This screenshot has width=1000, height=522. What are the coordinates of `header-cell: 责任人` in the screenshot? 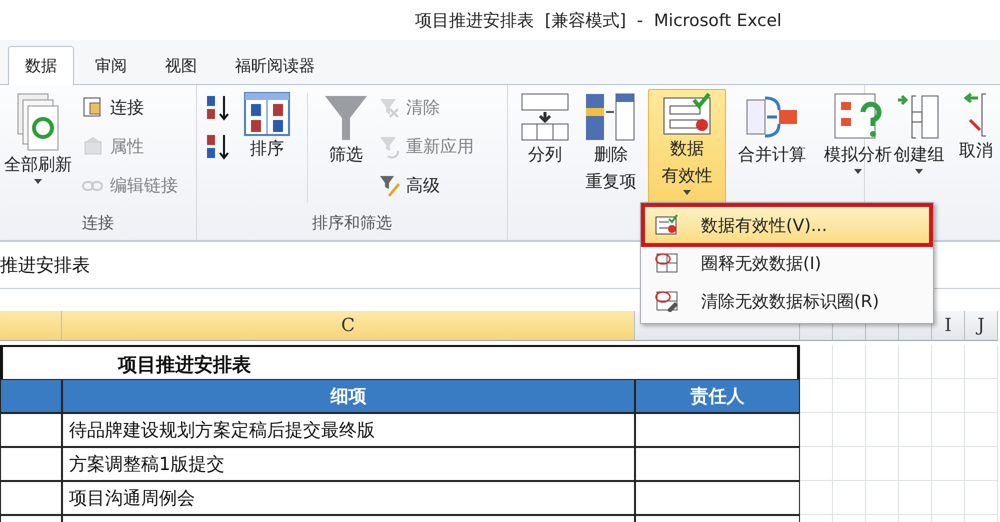 It's located at (717, 396).